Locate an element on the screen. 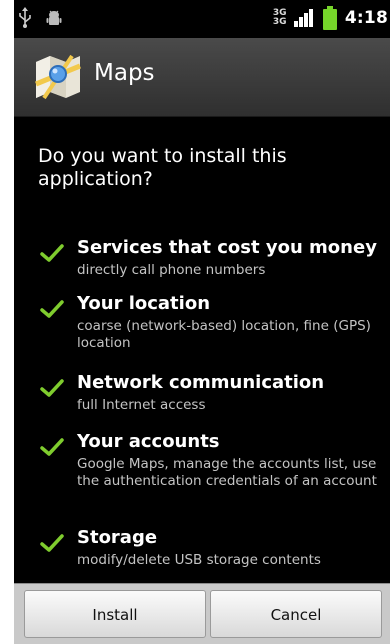  network-3g-icon: 3G 3G is located at coordinates (279, 17).